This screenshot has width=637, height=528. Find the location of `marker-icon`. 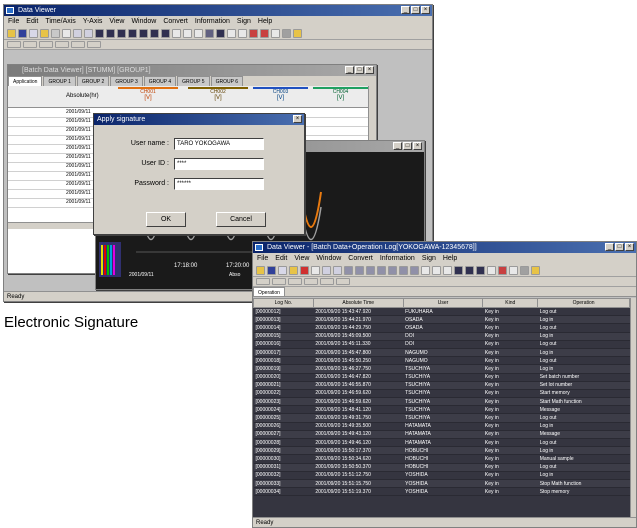

marker-icon is located at coordinates (154, 33).